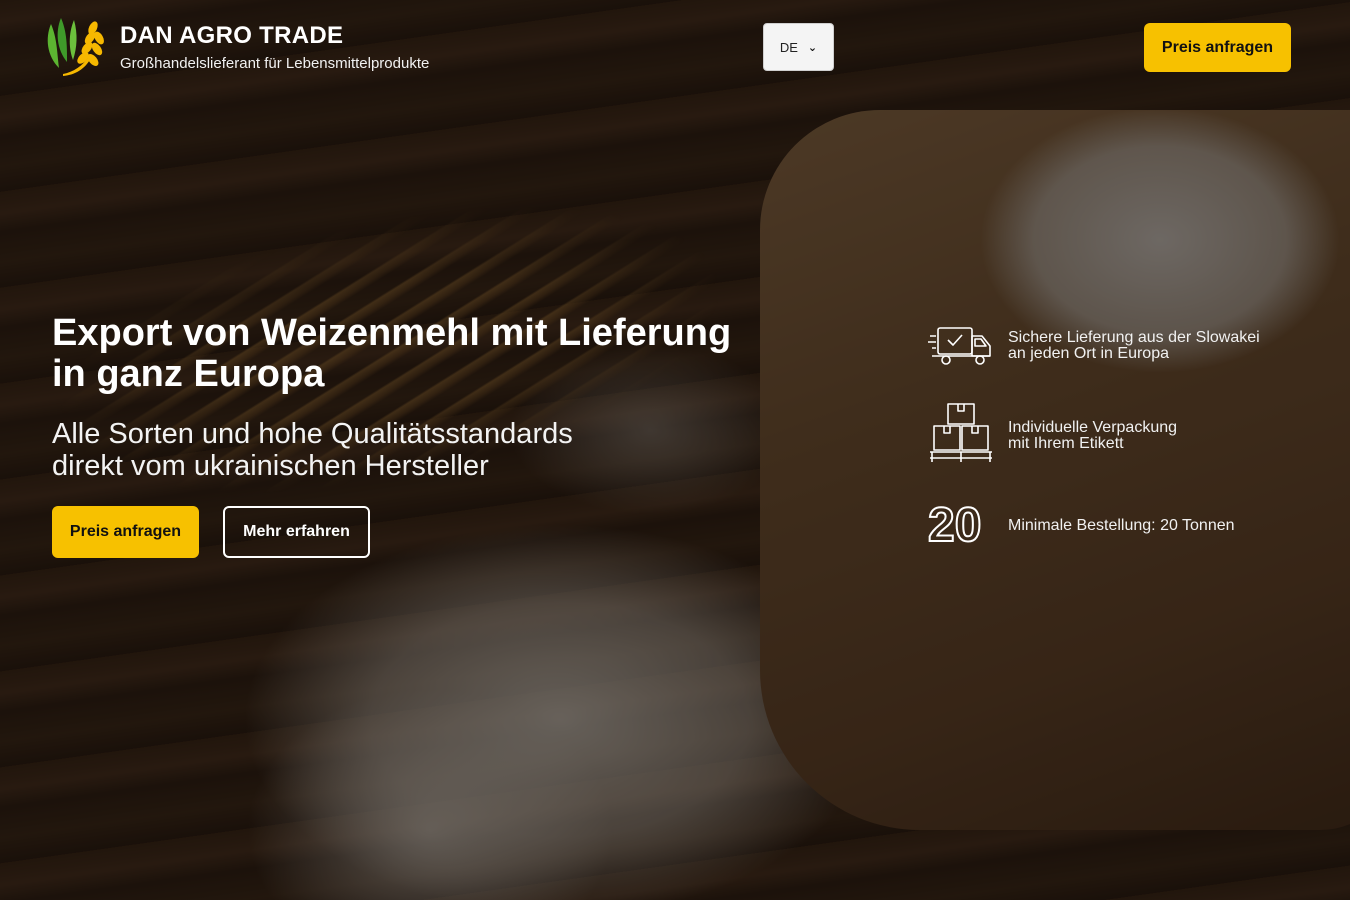 The width and height of the screenshot is (1350, 900). Describe the element at coordinates (296, 532) in the screenshot. I see `learn-more-button: Mehr erfahren` at that location.